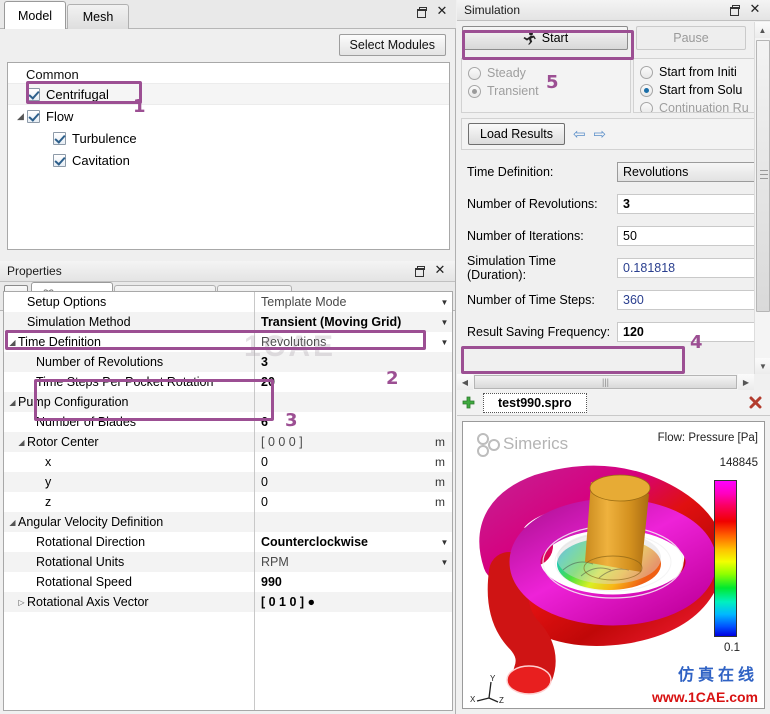 The height and width of the screenshot is (714, 770). Describe the element at coordinates (98, 16) in the screenshot. I see `tab-mesh: Mesh` at that location.